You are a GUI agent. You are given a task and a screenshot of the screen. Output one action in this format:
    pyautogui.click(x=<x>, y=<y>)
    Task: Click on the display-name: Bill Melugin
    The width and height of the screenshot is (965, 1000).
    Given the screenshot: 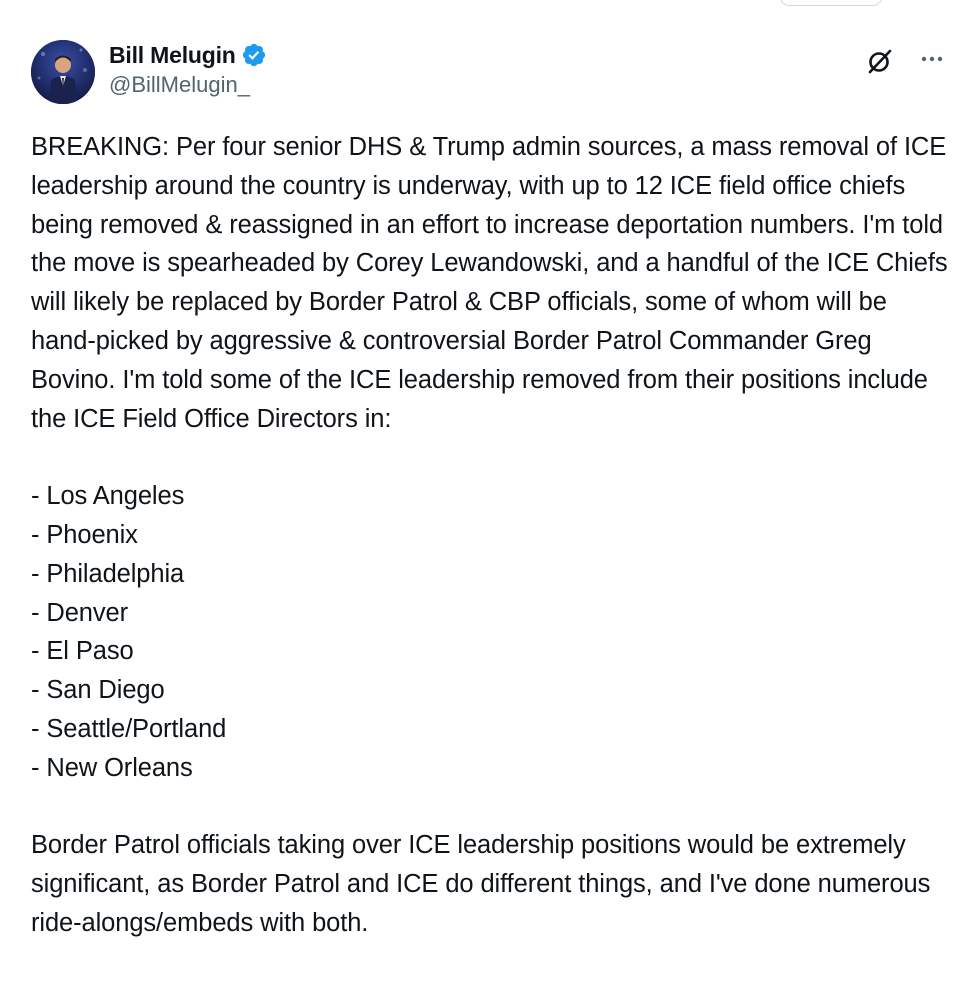 What is the action you would take?
    pyautogui.click(x=172, y=55)
    